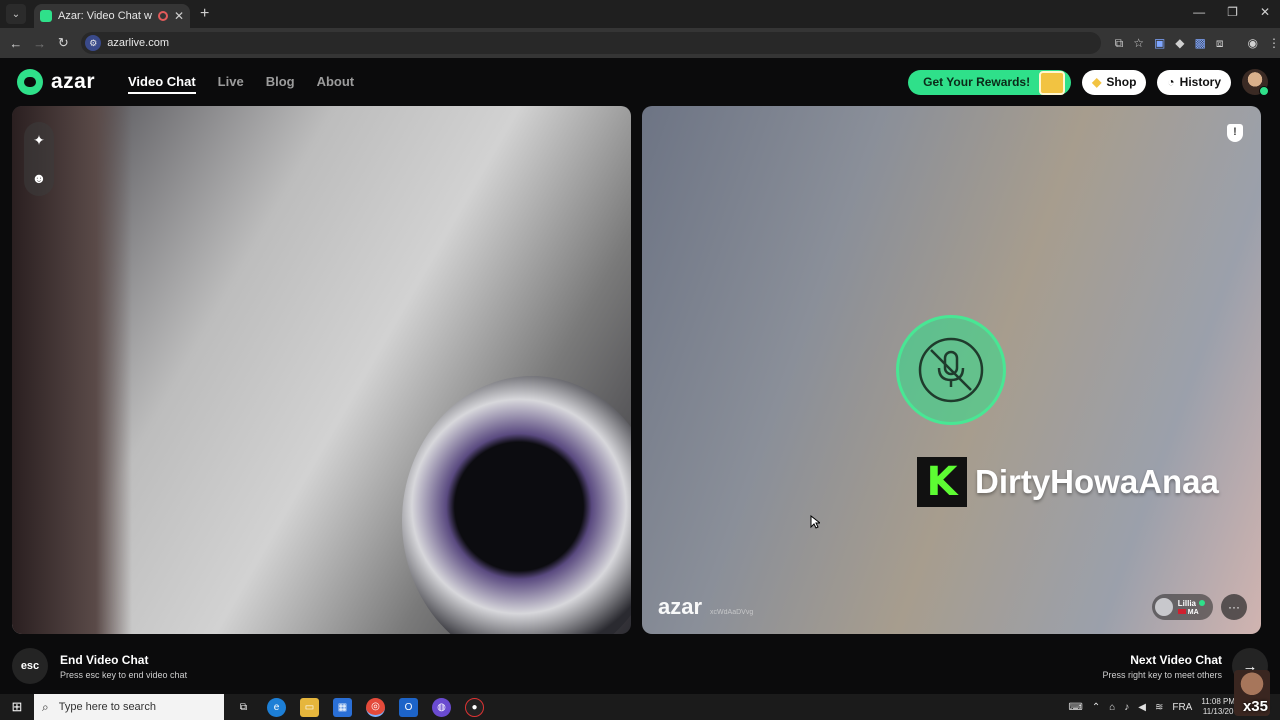 The image size is (1280, 720). Describe the element at coordinates (64, 43) in the screenshot. I see `reload-icon: ↻` at that location.